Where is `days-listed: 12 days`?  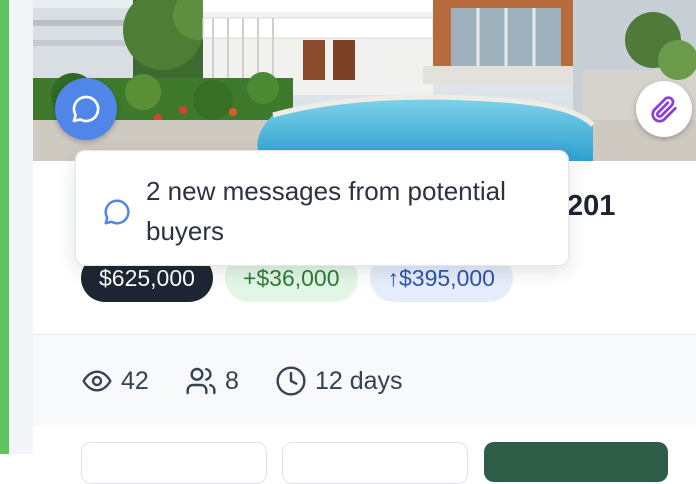 days-listed: 12 days is located at coordinates (359, 380).